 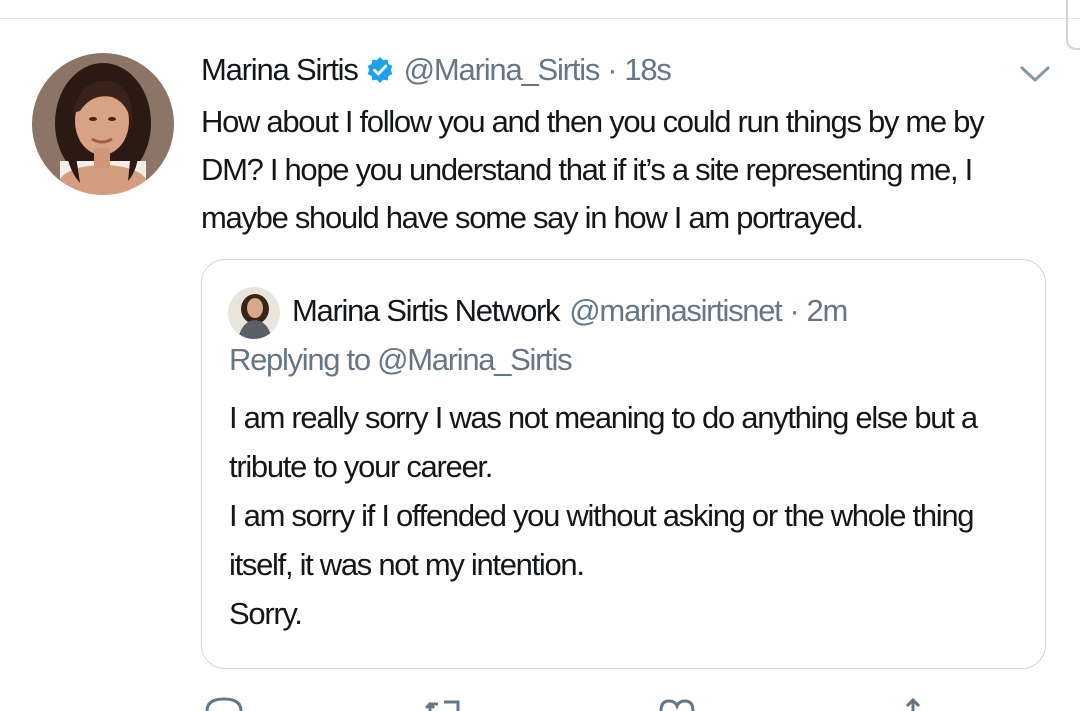 I want to click on author-handle: @Marina_Sirtis, so click(x=502, y=70).